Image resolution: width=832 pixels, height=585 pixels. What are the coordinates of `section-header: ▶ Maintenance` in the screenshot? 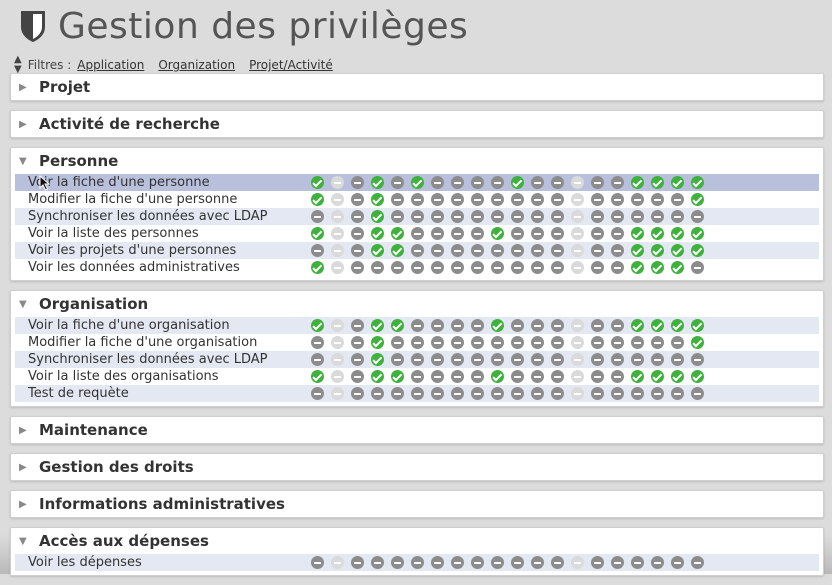 It's located at (417, 430).